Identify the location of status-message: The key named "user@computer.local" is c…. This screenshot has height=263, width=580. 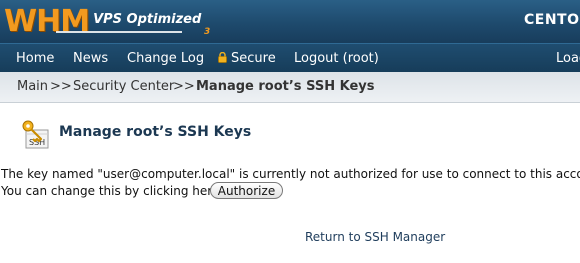
(290, 174).